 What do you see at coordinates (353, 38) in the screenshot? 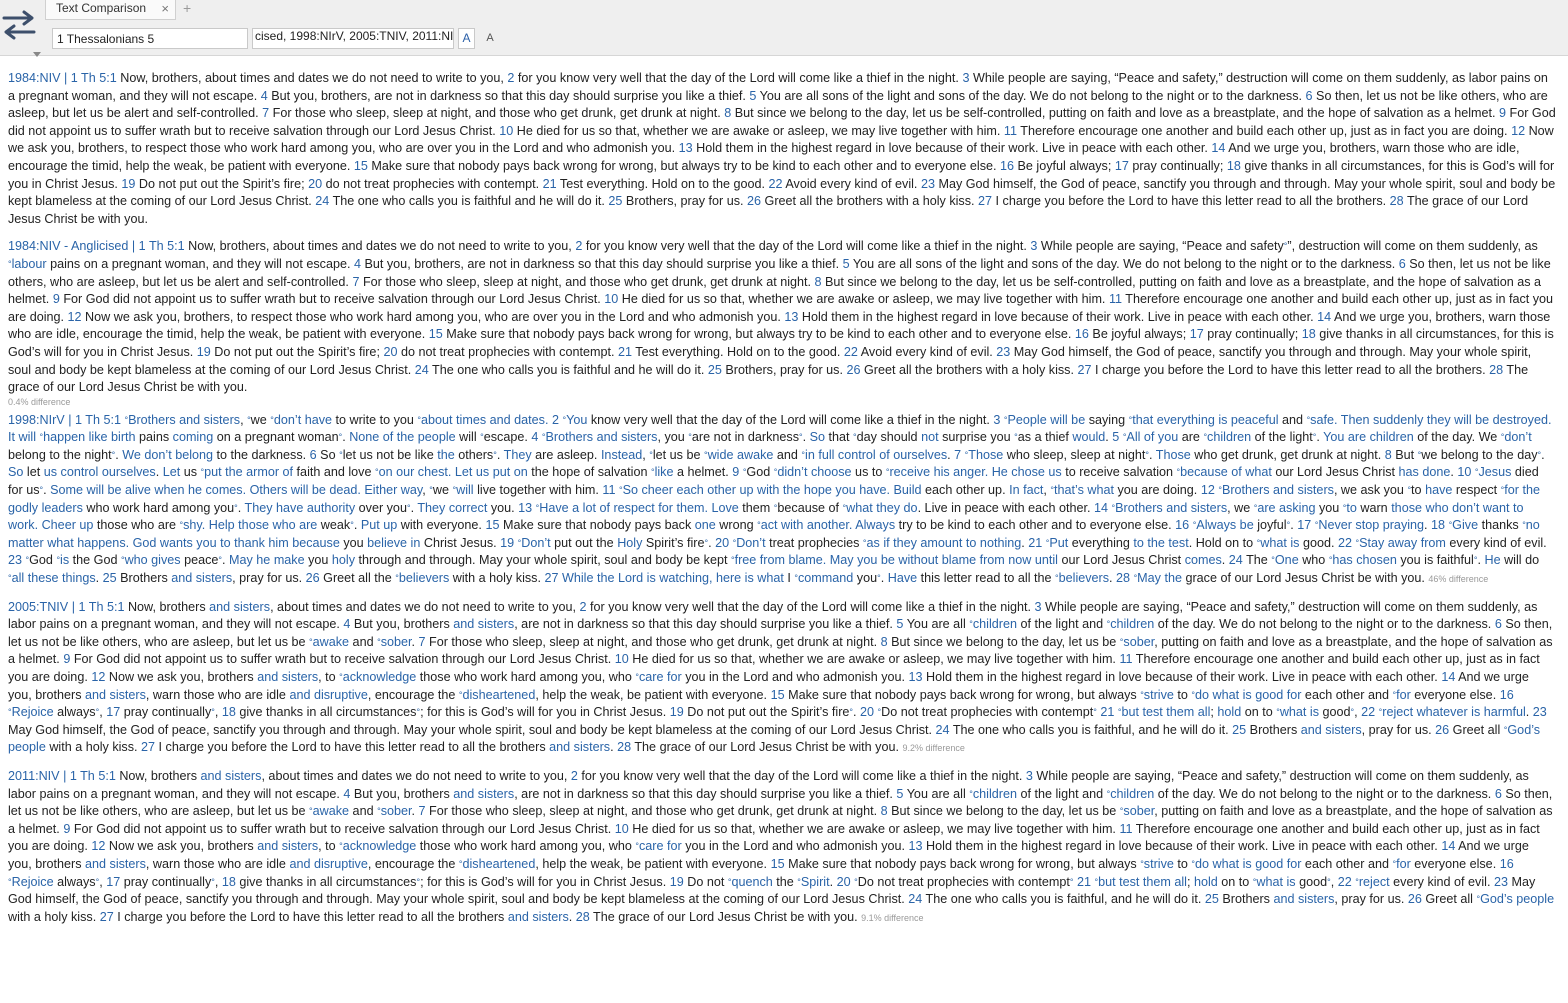
I see `versions-input: cised, 1998:NIrV, 2005:TNIV, 2011:NIV` at bounding box center [353, 38].